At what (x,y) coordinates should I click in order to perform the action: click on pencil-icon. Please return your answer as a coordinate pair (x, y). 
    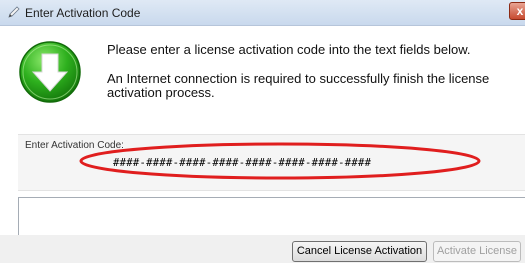
    Looking at the image, I should click on (14, 12).